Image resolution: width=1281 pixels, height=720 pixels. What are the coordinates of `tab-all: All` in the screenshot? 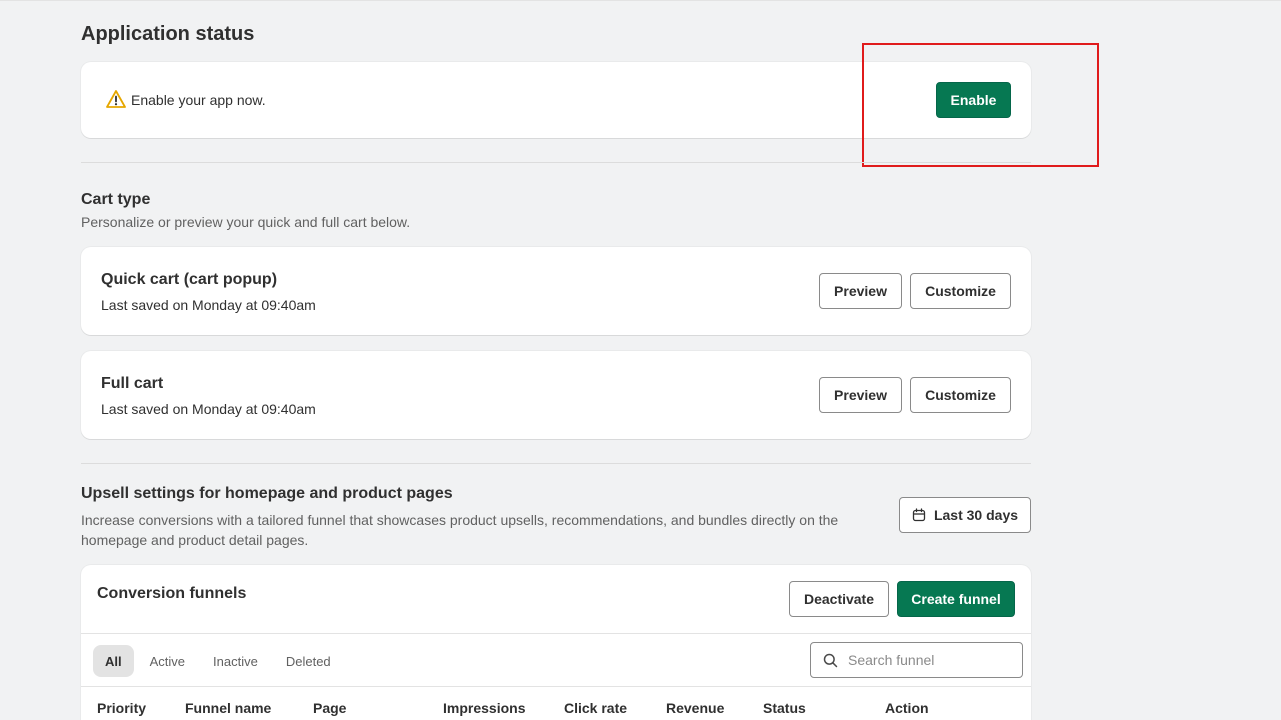 It's located at (113, 661).